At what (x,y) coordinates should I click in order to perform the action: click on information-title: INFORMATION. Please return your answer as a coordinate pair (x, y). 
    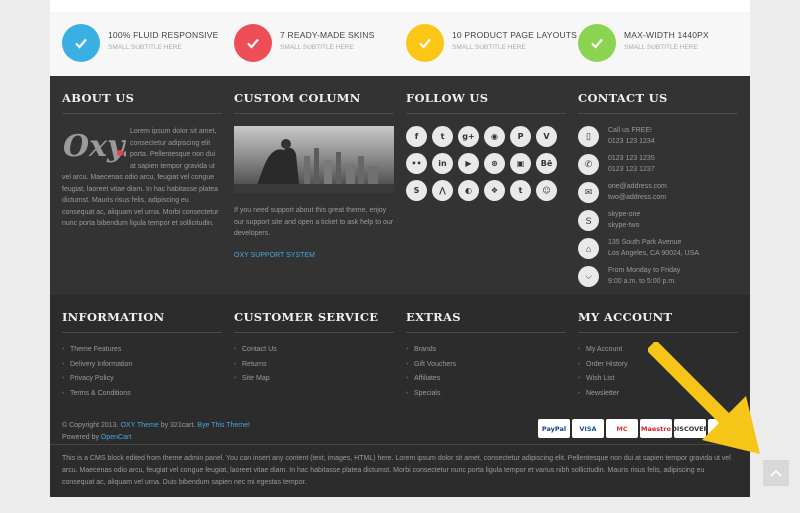
    Looking at the image, I should click on (142, 321).